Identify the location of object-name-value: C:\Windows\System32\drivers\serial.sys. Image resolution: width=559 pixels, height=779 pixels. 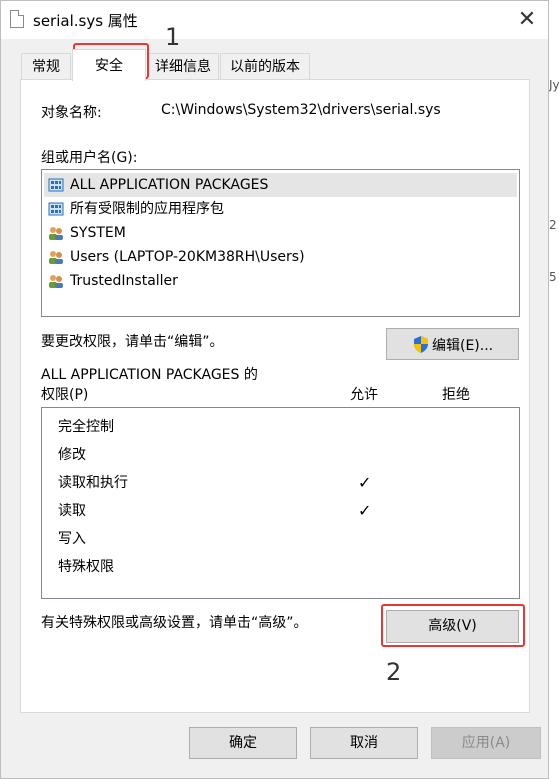
(301, 110).